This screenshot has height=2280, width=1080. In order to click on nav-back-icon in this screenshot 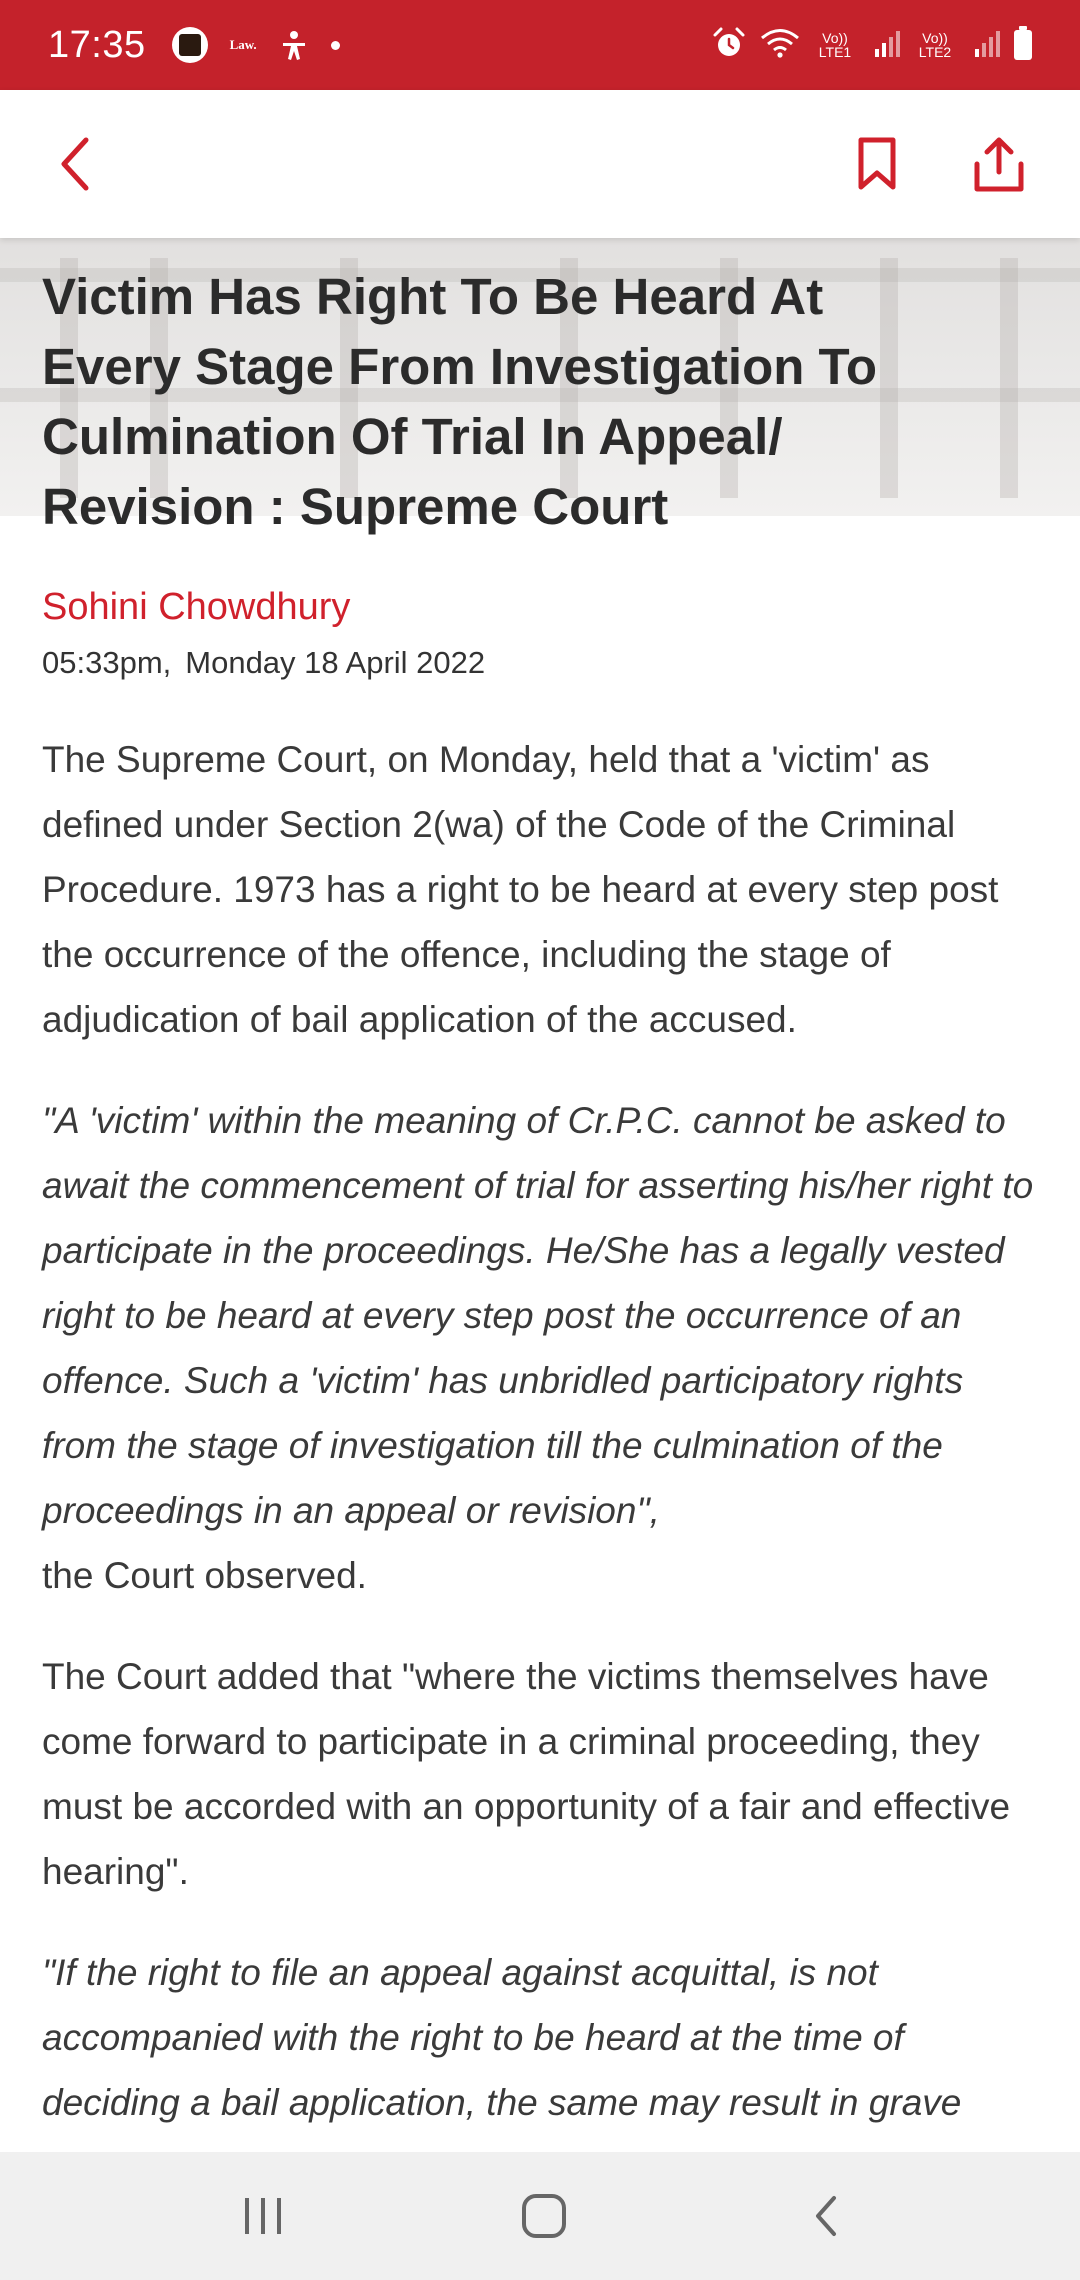, I will do `click(826, 2216)`.